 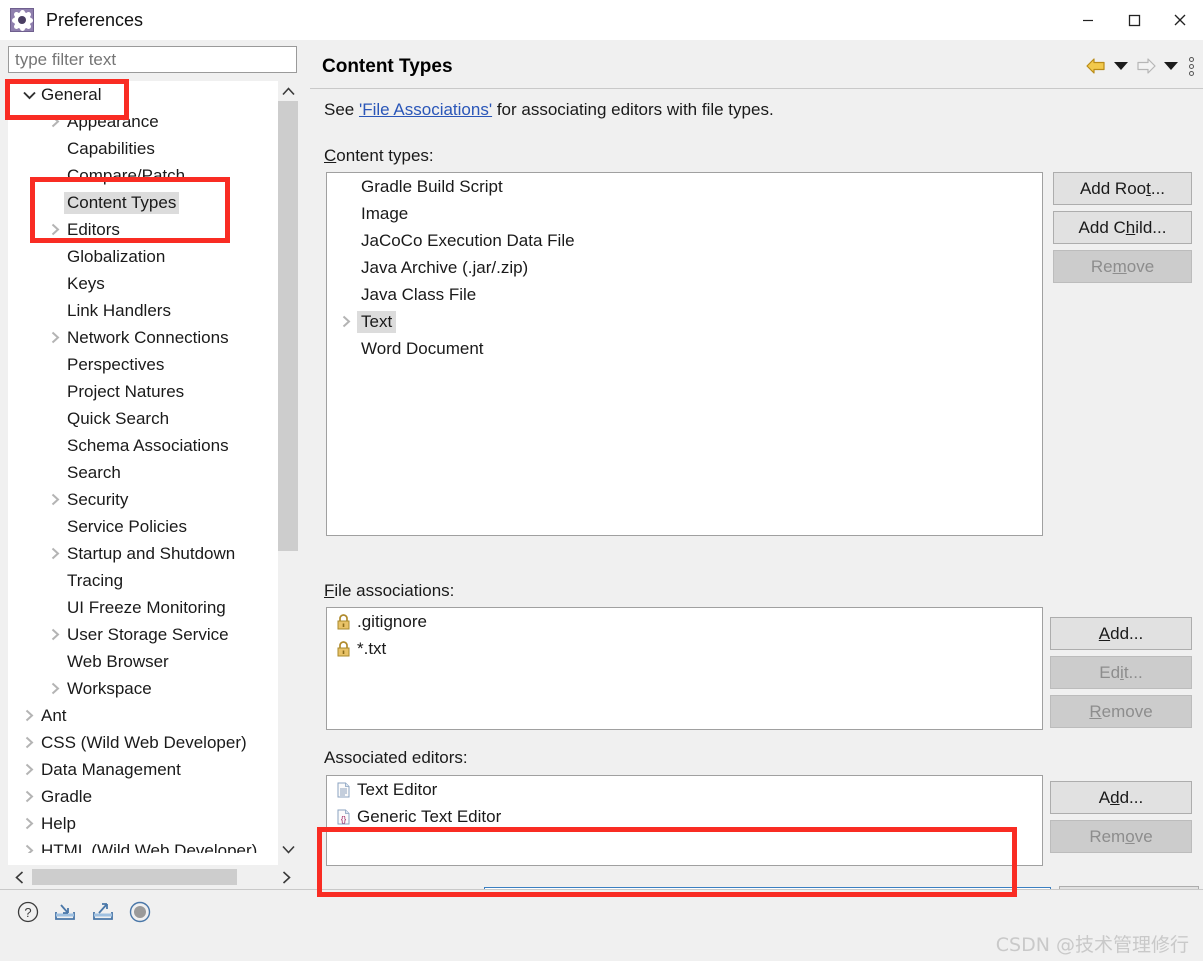 What do you see at coordinates (1180, 20) in the screenshot?
I see `close-button` at bounding box center [1180, 20].